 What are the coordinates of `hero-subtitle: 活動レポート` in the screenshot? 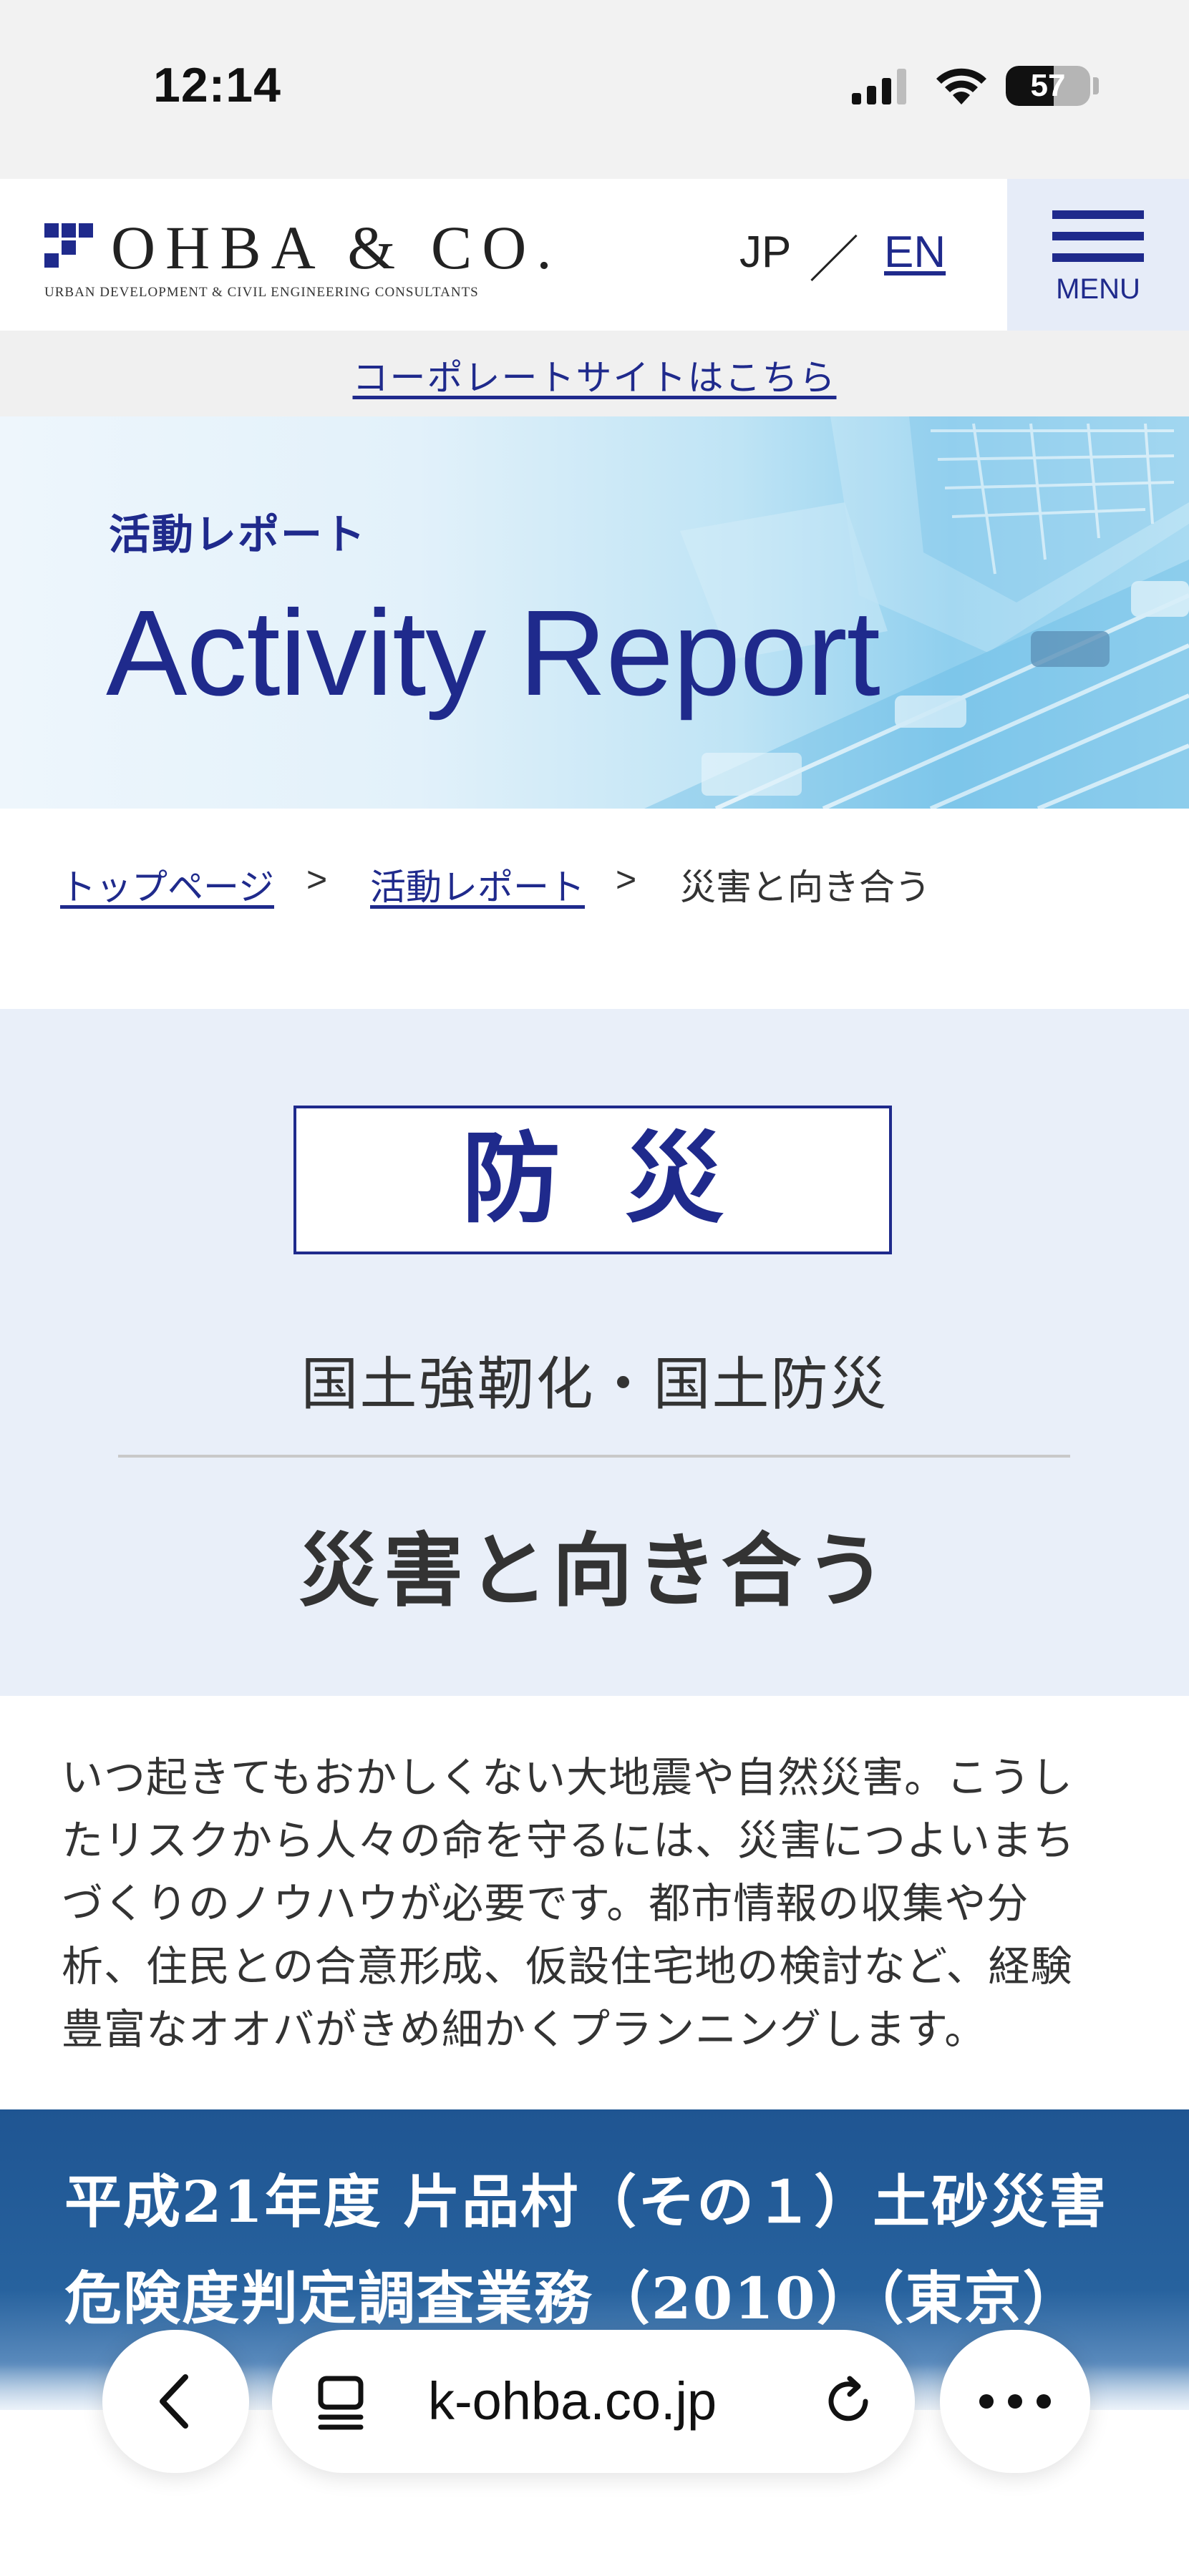 It's located at (238, 535).